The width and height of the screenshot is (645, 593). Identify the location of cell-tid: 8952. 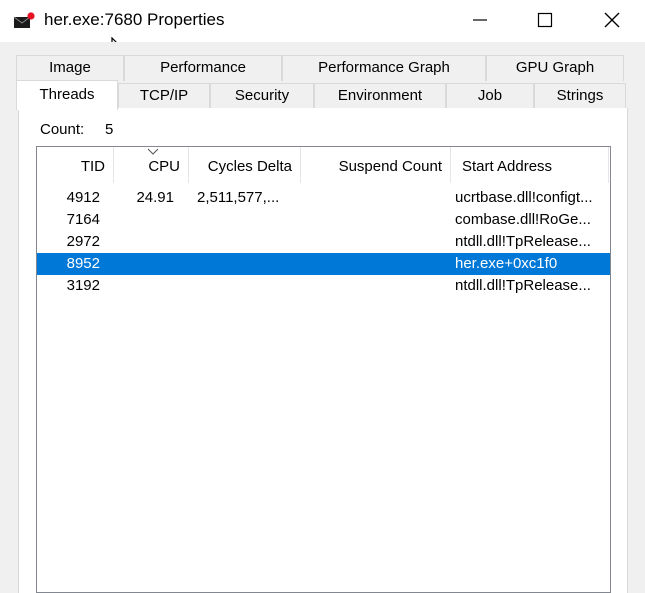
(83, 263).